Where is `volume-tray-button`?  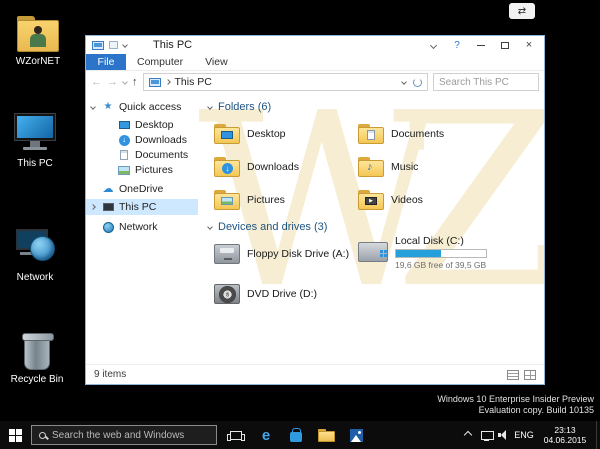
volume-tray-button is located at coordinates (503, 435).